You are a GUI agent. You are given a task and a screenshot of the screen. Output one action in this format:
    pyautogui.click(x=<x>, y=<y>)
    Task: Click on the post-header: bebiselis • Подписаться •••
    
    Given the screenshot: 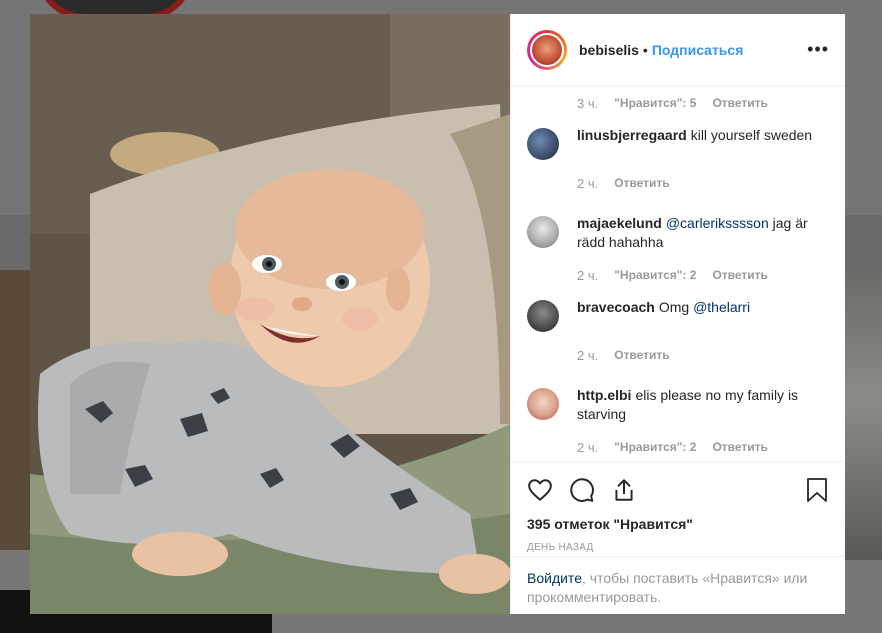 What is the action you would take?
    pyautogui.click(x=678, y=50)
    